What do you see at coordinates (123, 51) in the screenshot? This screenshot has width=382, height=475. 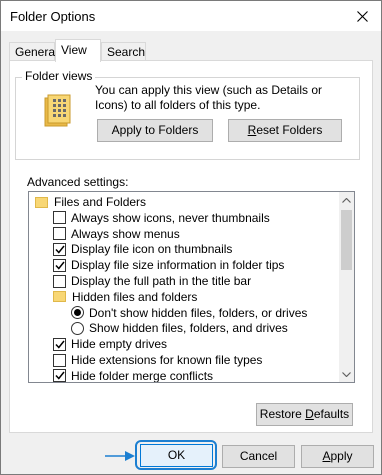 I see `tab-search: Search` at bounding box center [123, 51].